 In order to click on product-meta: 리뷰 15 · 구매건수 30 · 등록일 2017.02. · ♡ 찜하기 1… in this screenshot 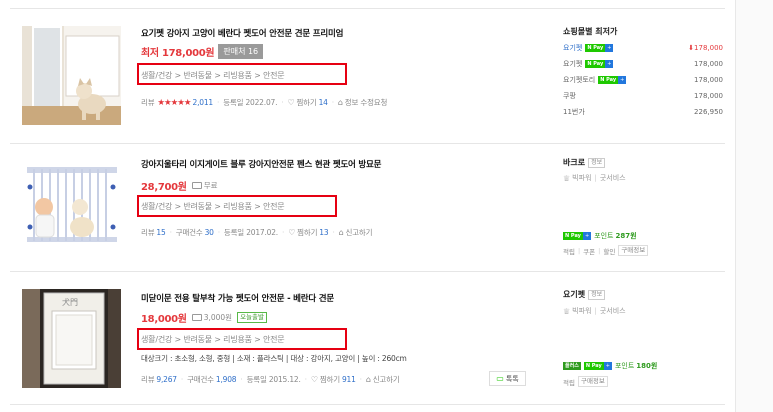, I will do `click(257, 232)`.